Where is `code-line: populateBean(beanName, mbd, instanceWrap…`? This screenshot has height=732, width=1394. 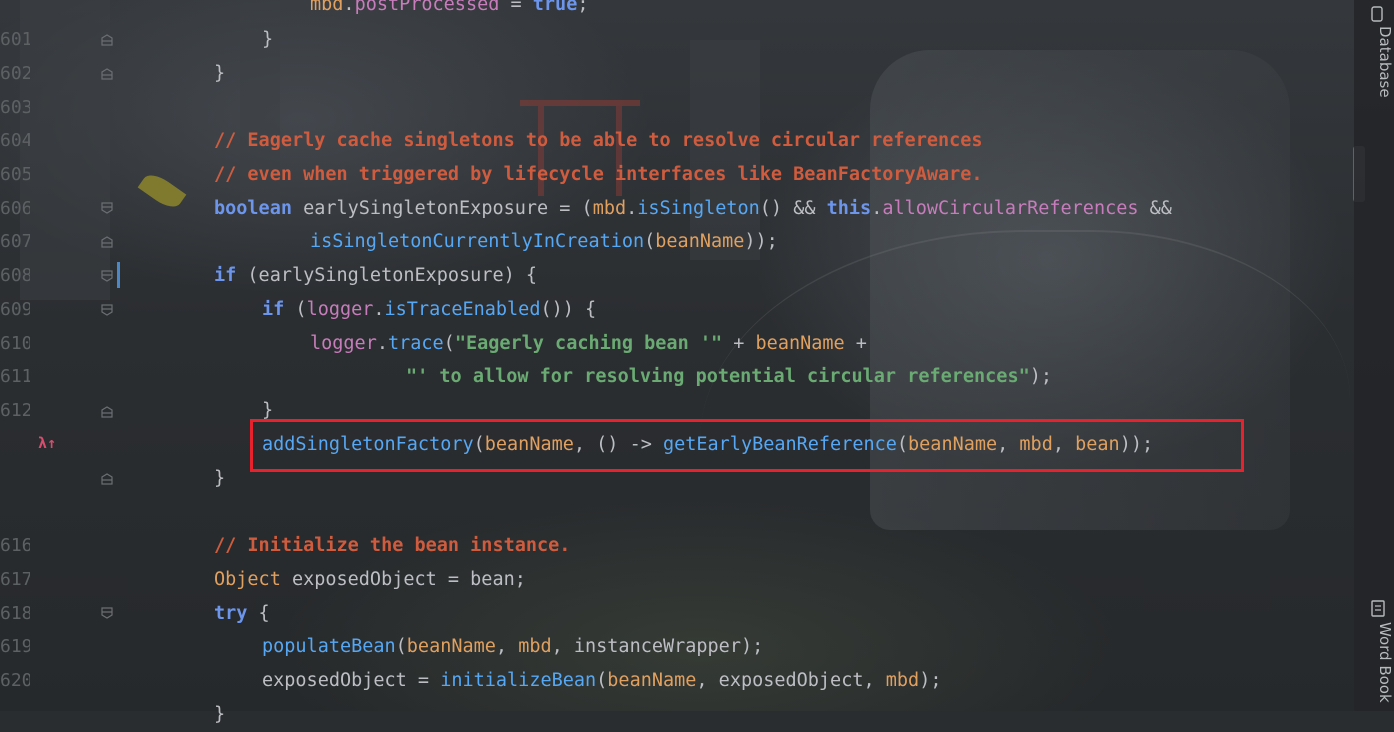
code-line: populateBean(beanName, mbd, instanceWrap… is located at coordinates (513, 646).